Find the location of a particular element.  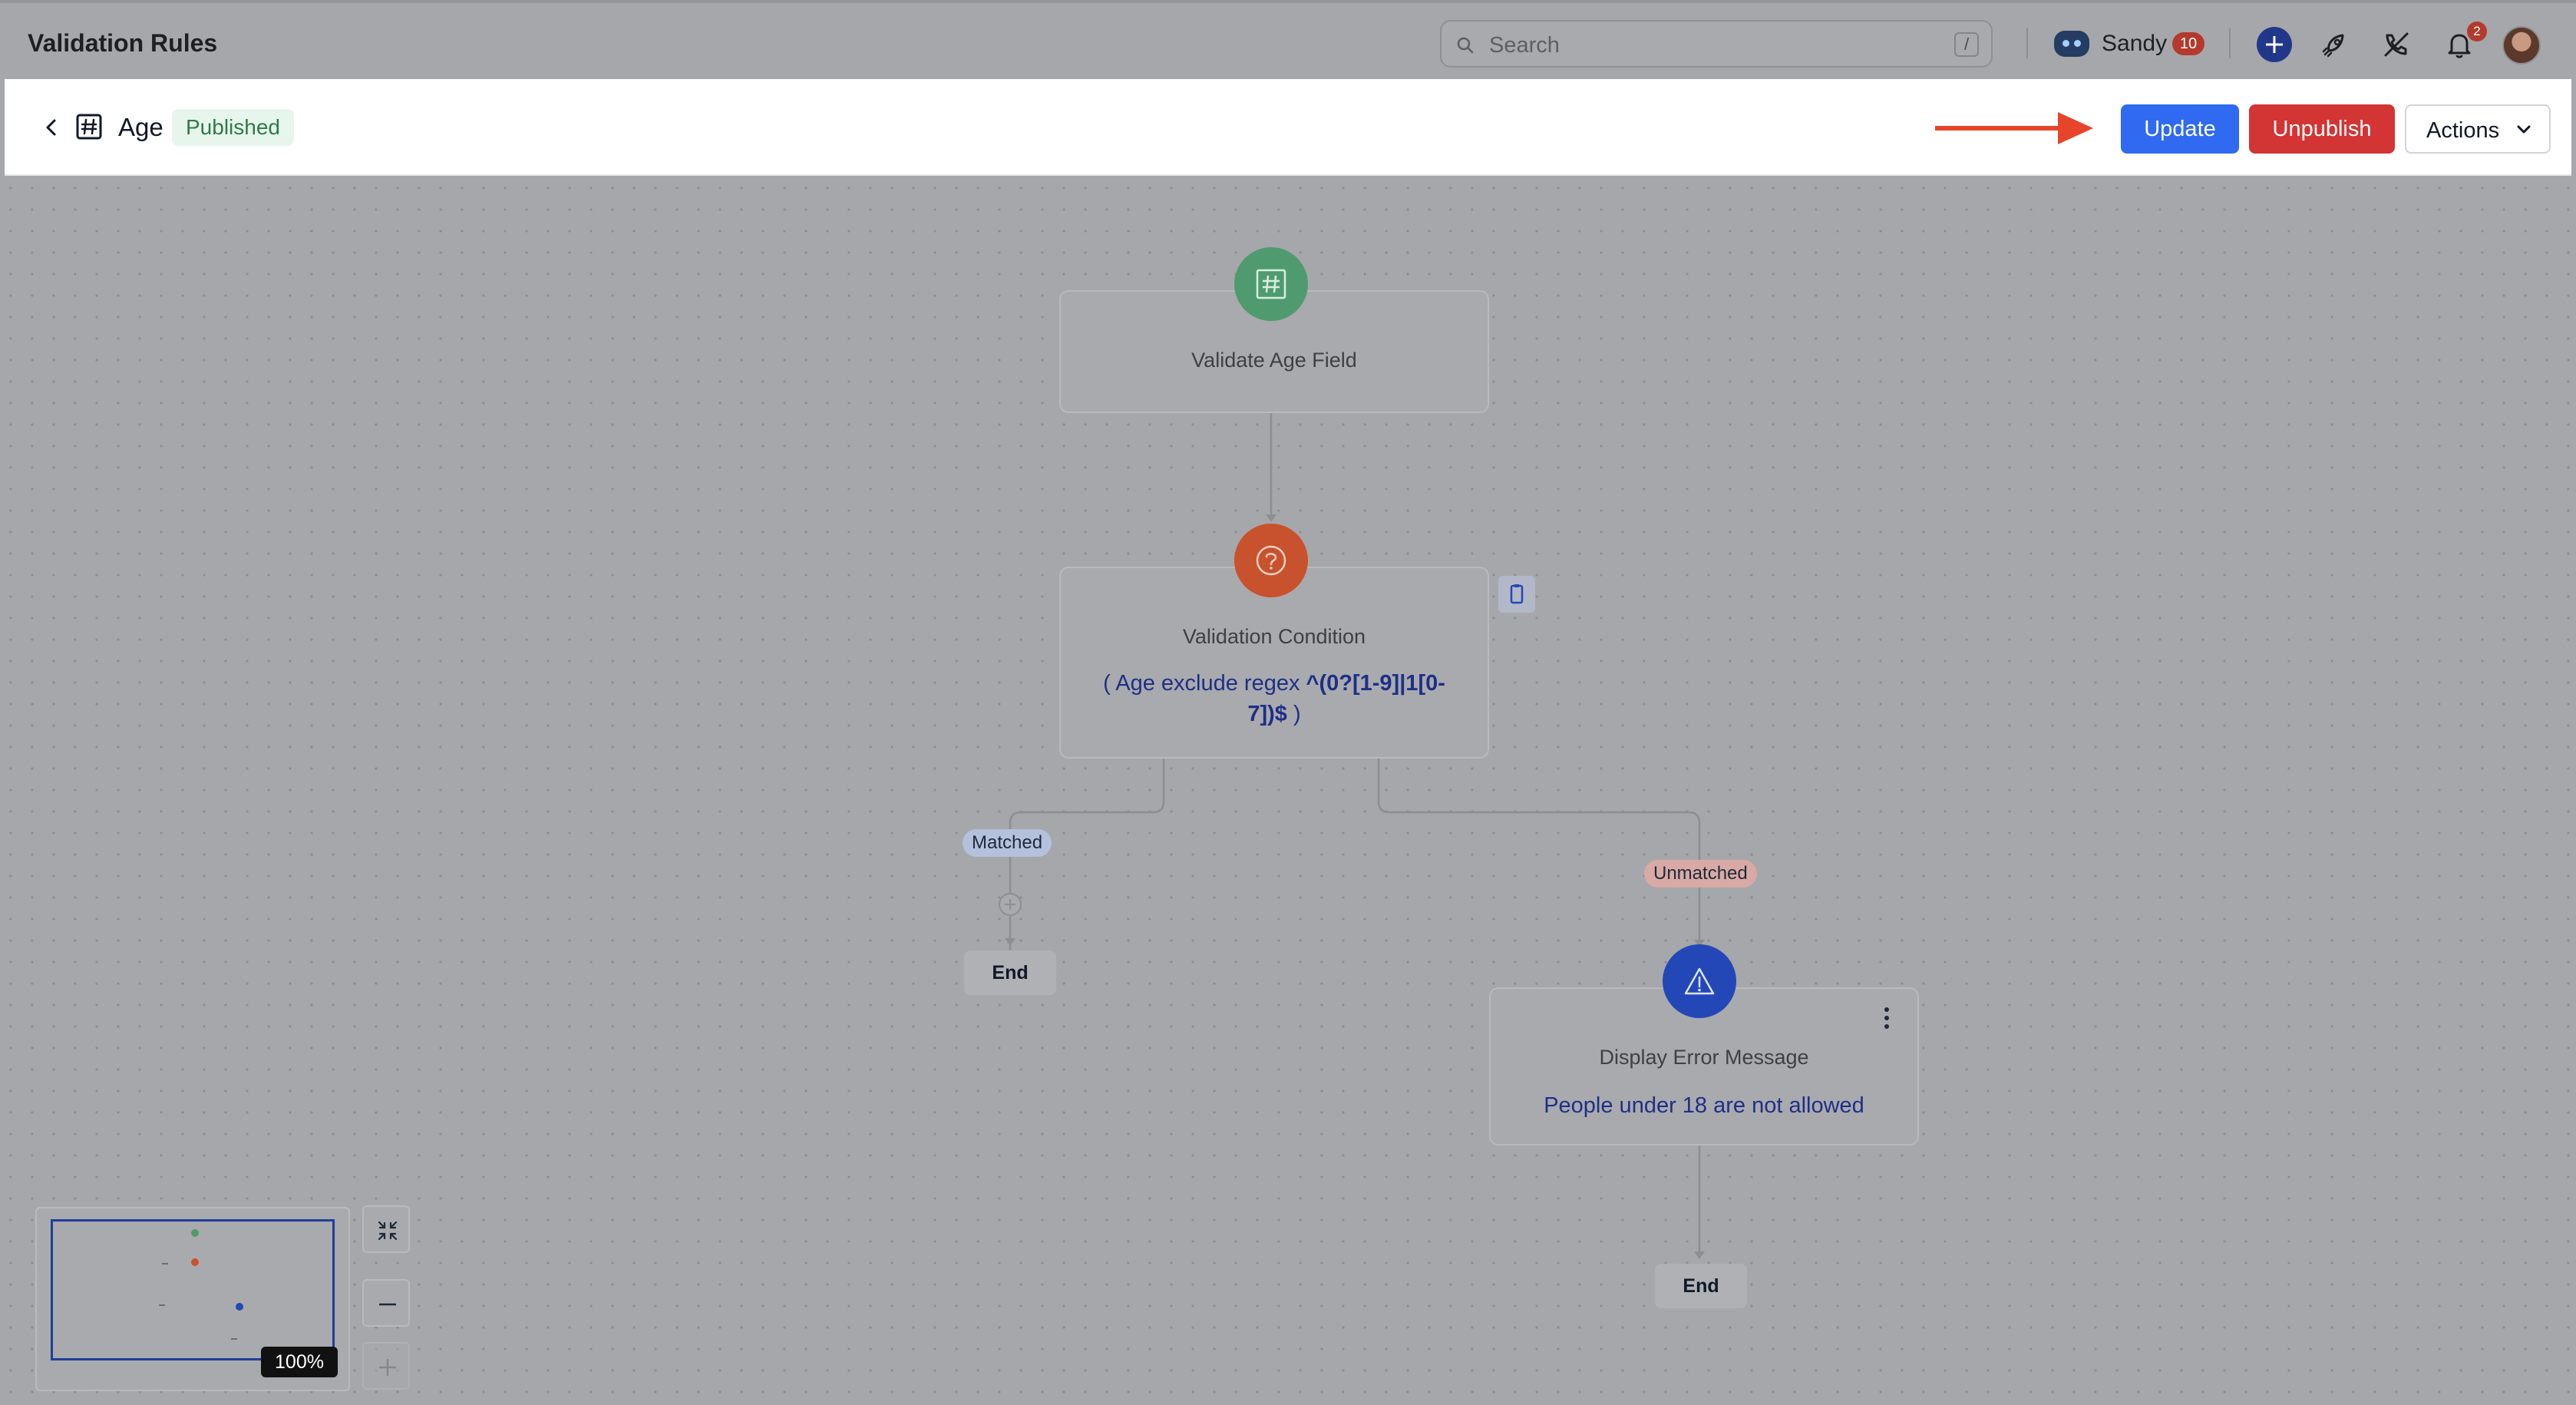

user-name: Sandy is located at coordinates (2134, 44).